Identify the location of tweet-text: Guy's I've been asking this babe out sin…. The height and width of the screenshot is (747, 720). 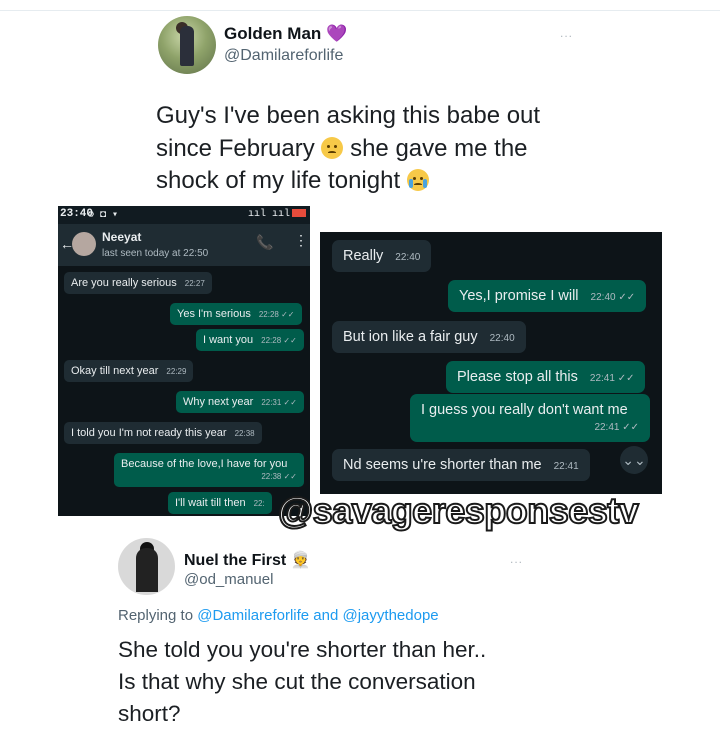
(348, 148).